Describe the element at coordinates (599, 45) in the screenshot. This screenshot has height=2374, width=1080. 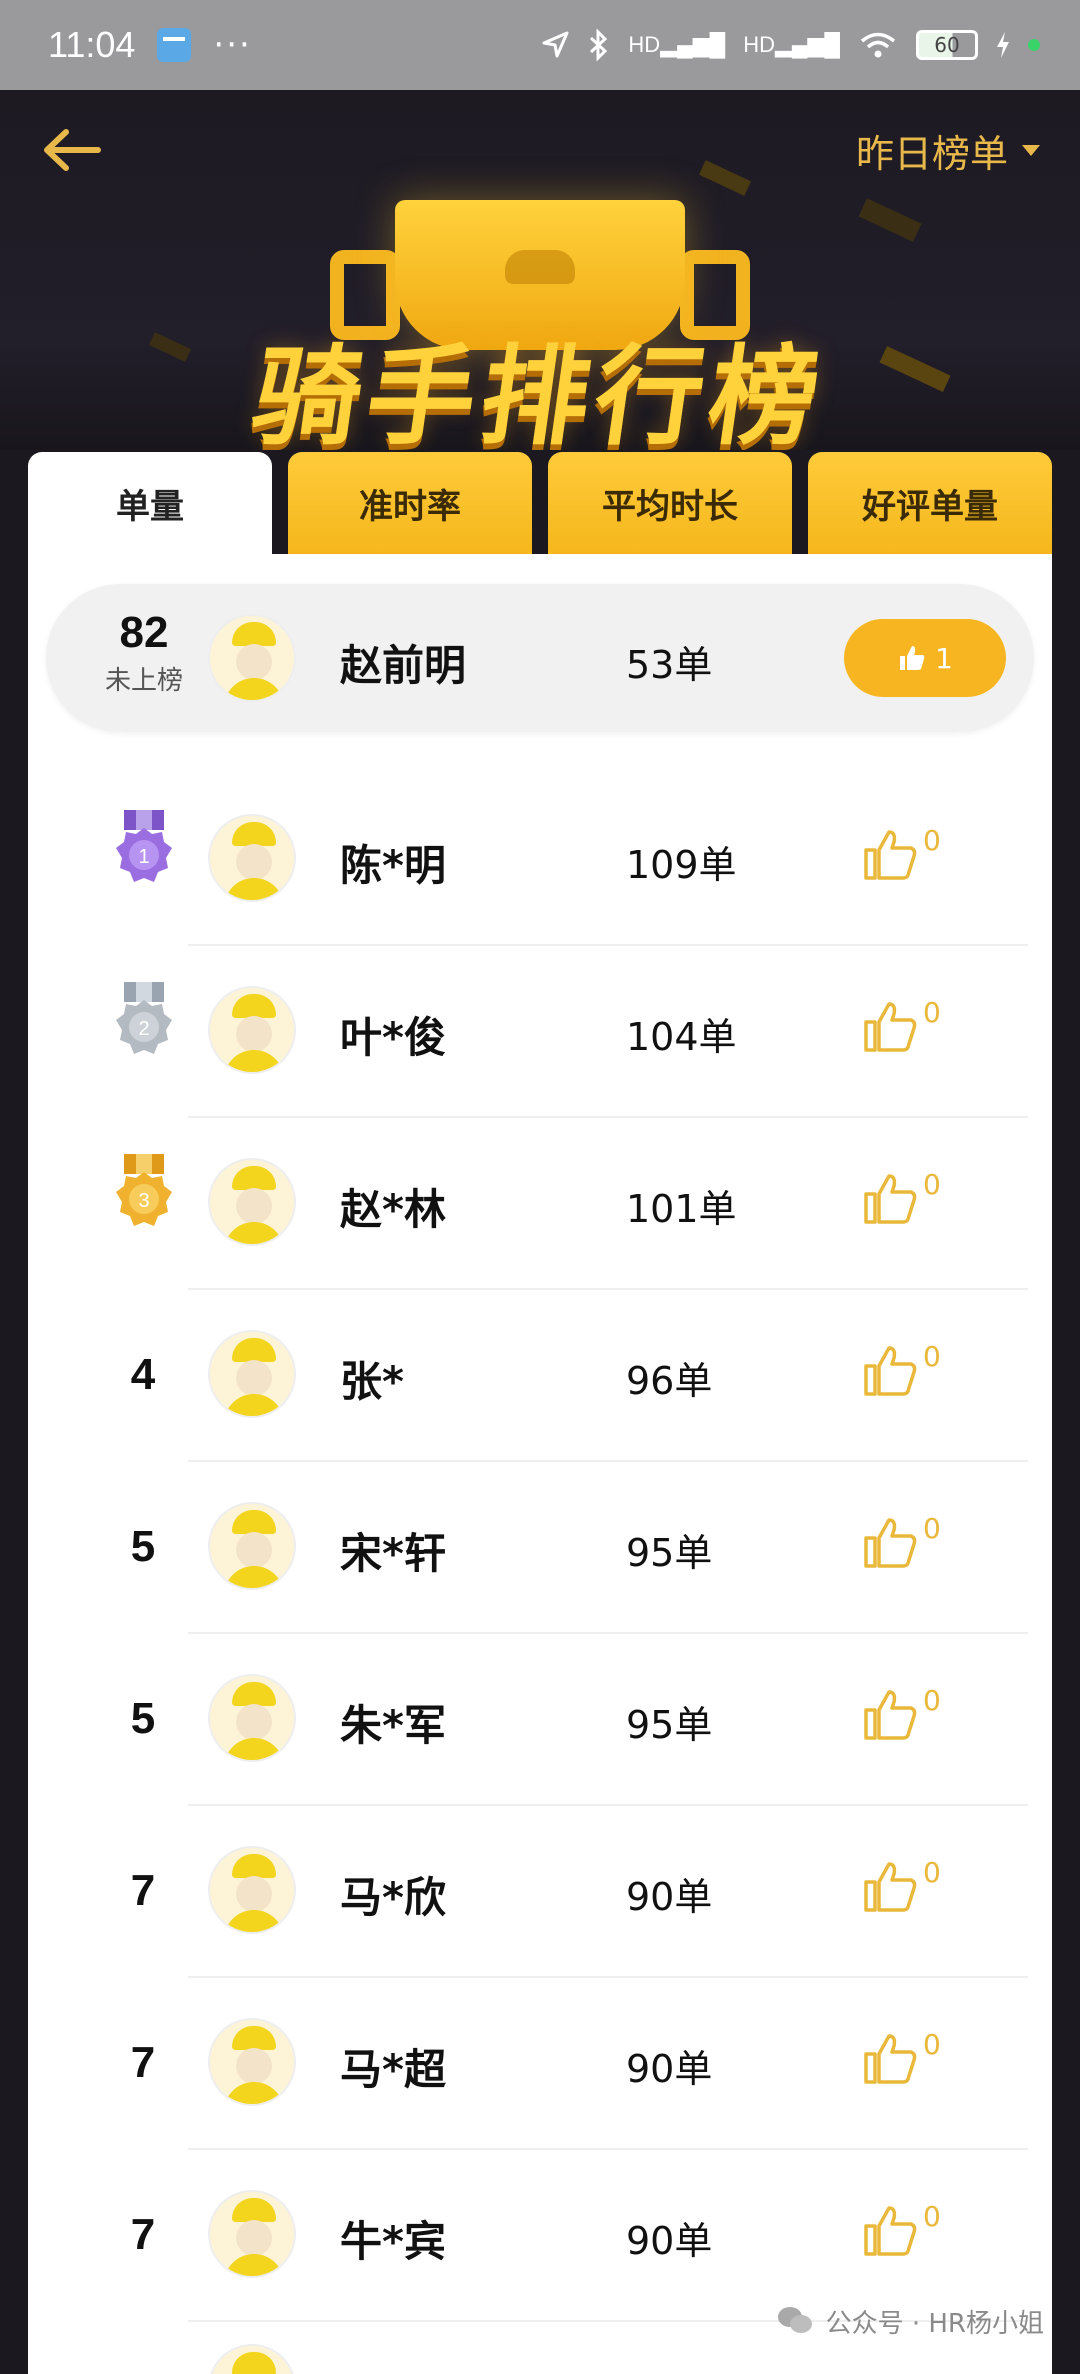
I see `bluetooth-icon` at that location.